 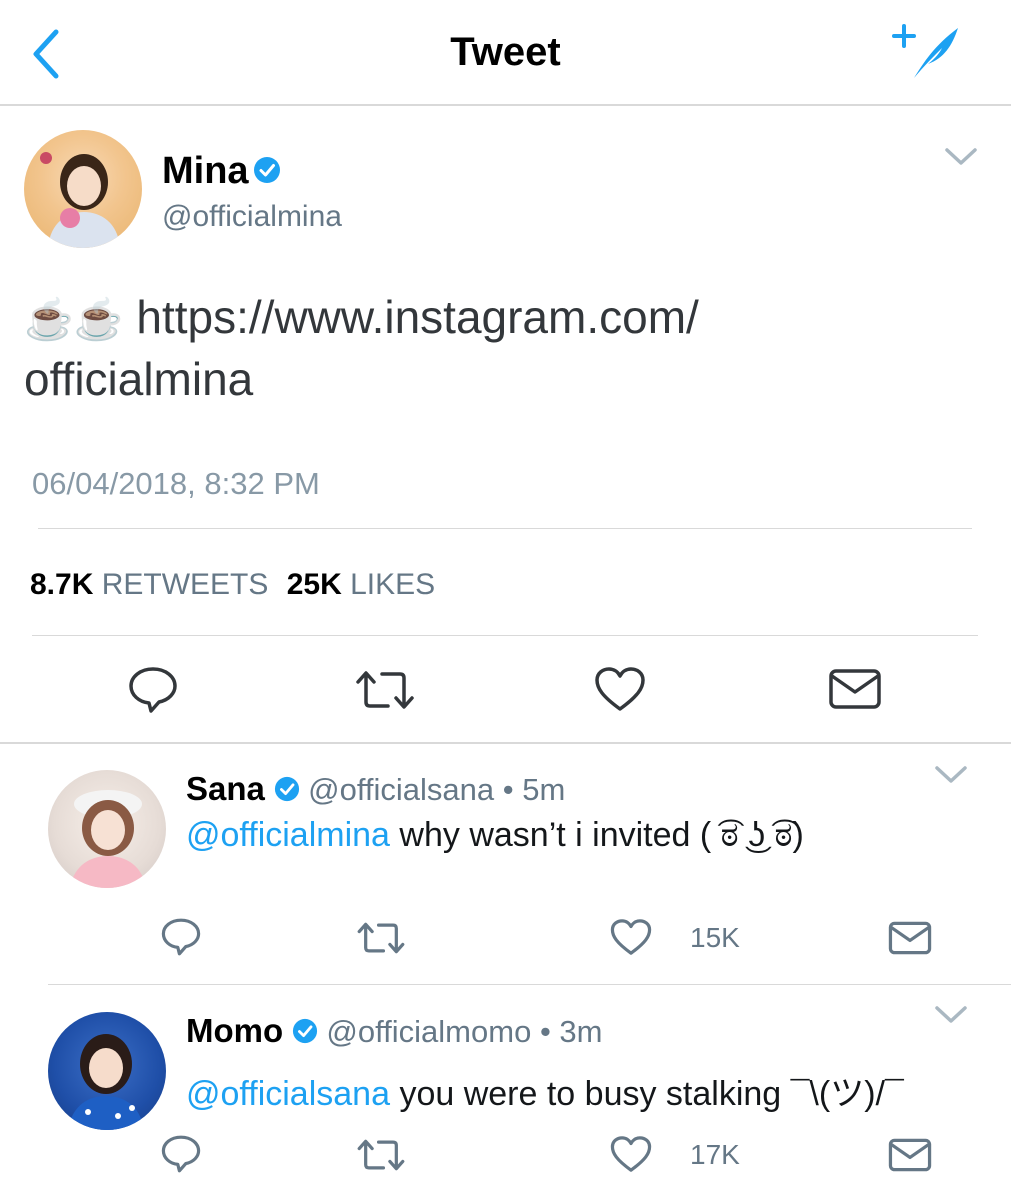 What do you see at coordinates (176, 483) in the screenshot?
I see `tweet-timestamp: 06/04/2018, 8:32 PM` at bounding box center [176, 483].